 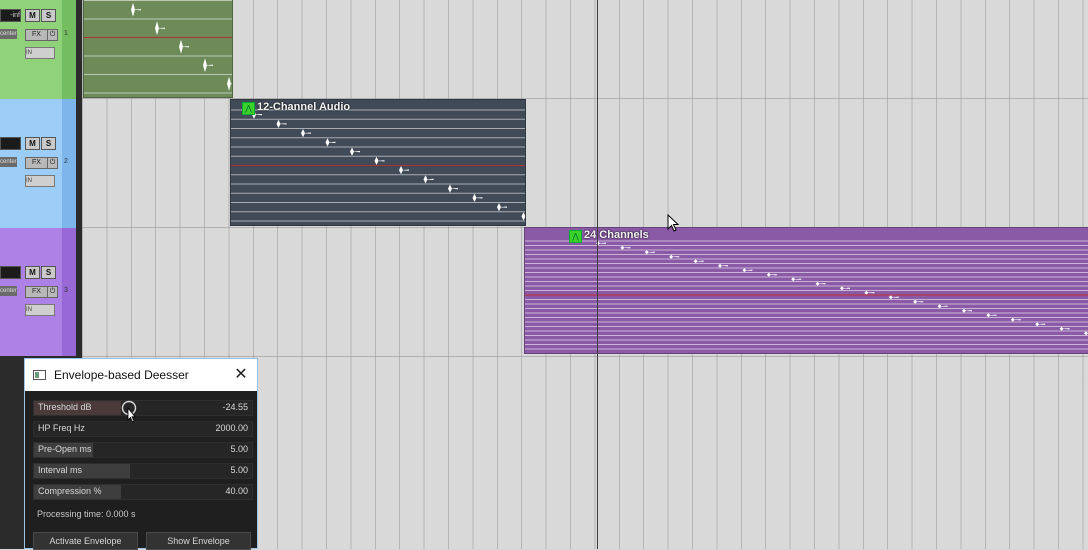 What do you see at coordinates (673, 223) in the screenshot?
I see `mouse-pointer-icon` at bounding box center [673, 223].